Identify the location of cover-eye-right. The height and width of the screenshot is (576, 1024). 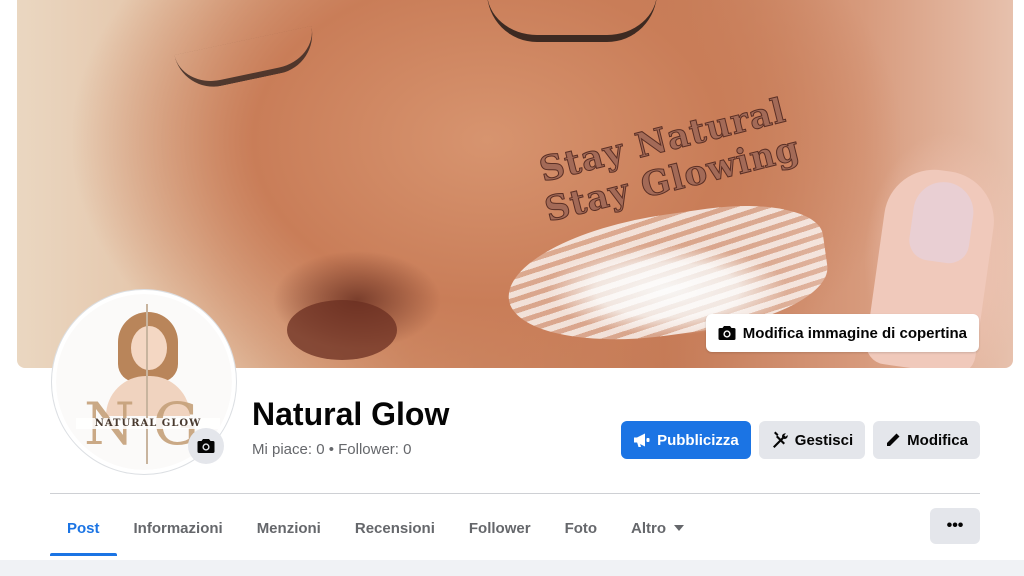
(572, 21).